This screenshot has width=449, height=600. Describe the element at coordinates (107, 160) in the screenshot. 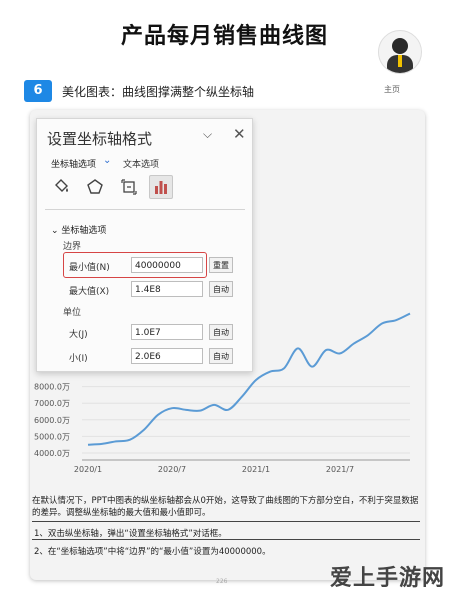

I see `tab-dropdown-chevron-icon: ⌄` at that location.